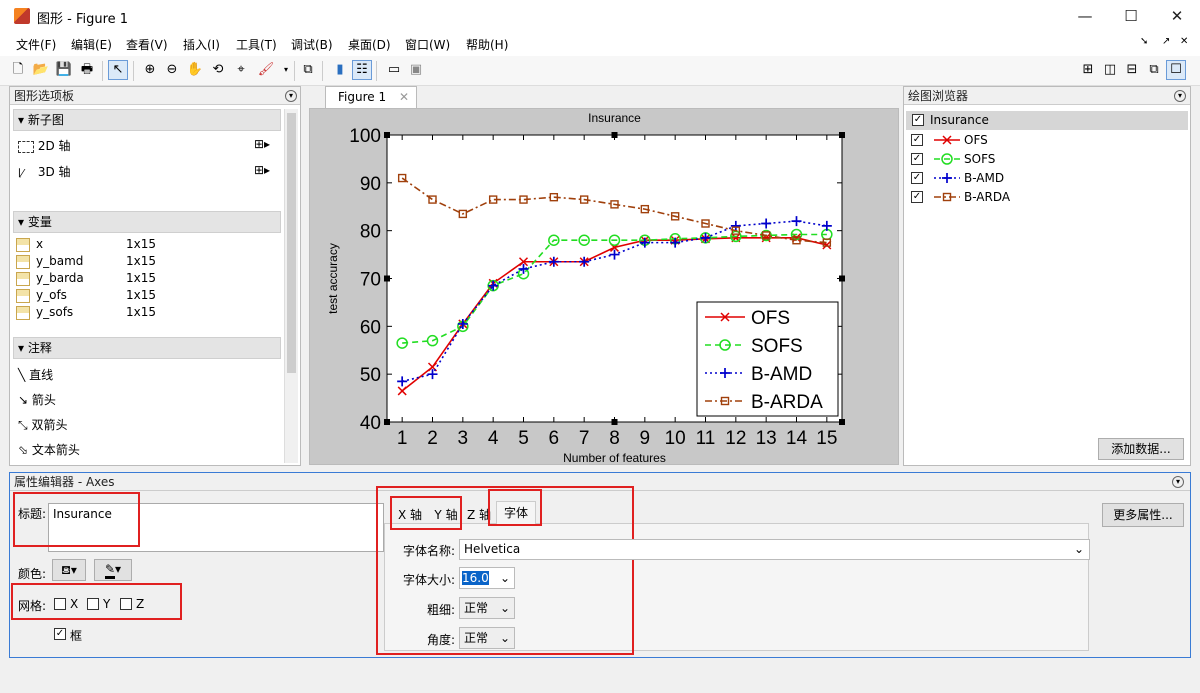  I want to click on menu-desktop: 桌面(D), so click(369, 44).